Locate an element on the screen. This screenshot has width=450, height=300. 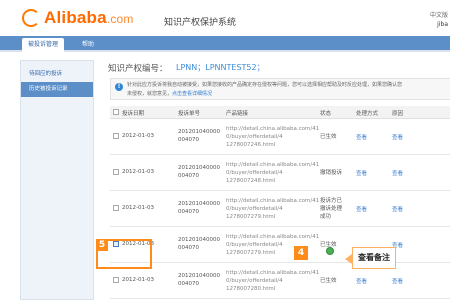
main-nav: 被投诉管理 帮助 is located at coordinates (225, 44).